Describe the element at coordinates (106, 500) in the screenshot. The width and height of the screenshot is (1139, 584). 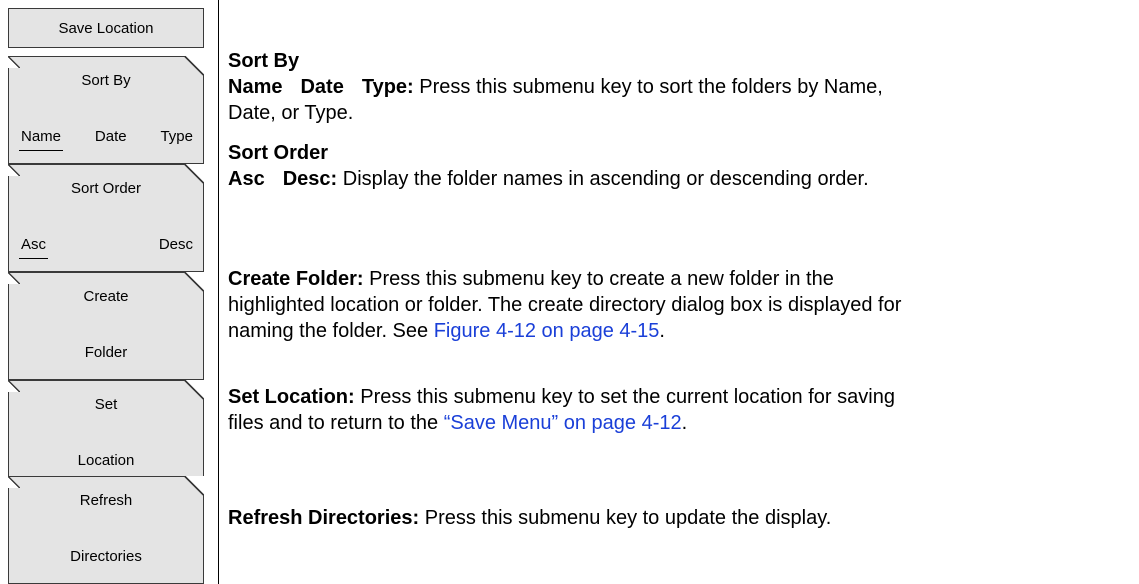
I see `refresh-key-line1: Refresh` at that location.